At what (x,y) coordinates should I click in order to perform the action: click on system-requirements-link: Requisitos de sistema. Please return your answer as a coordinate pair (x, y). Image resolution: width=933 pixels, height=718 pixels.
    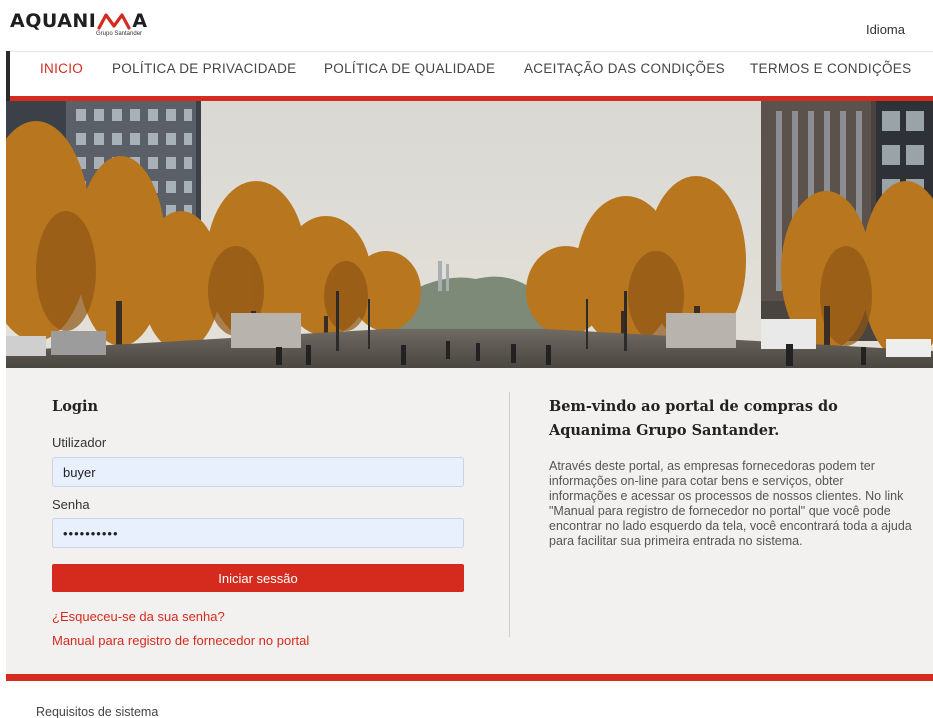
    Looking at the image, I should click on (97, 711).